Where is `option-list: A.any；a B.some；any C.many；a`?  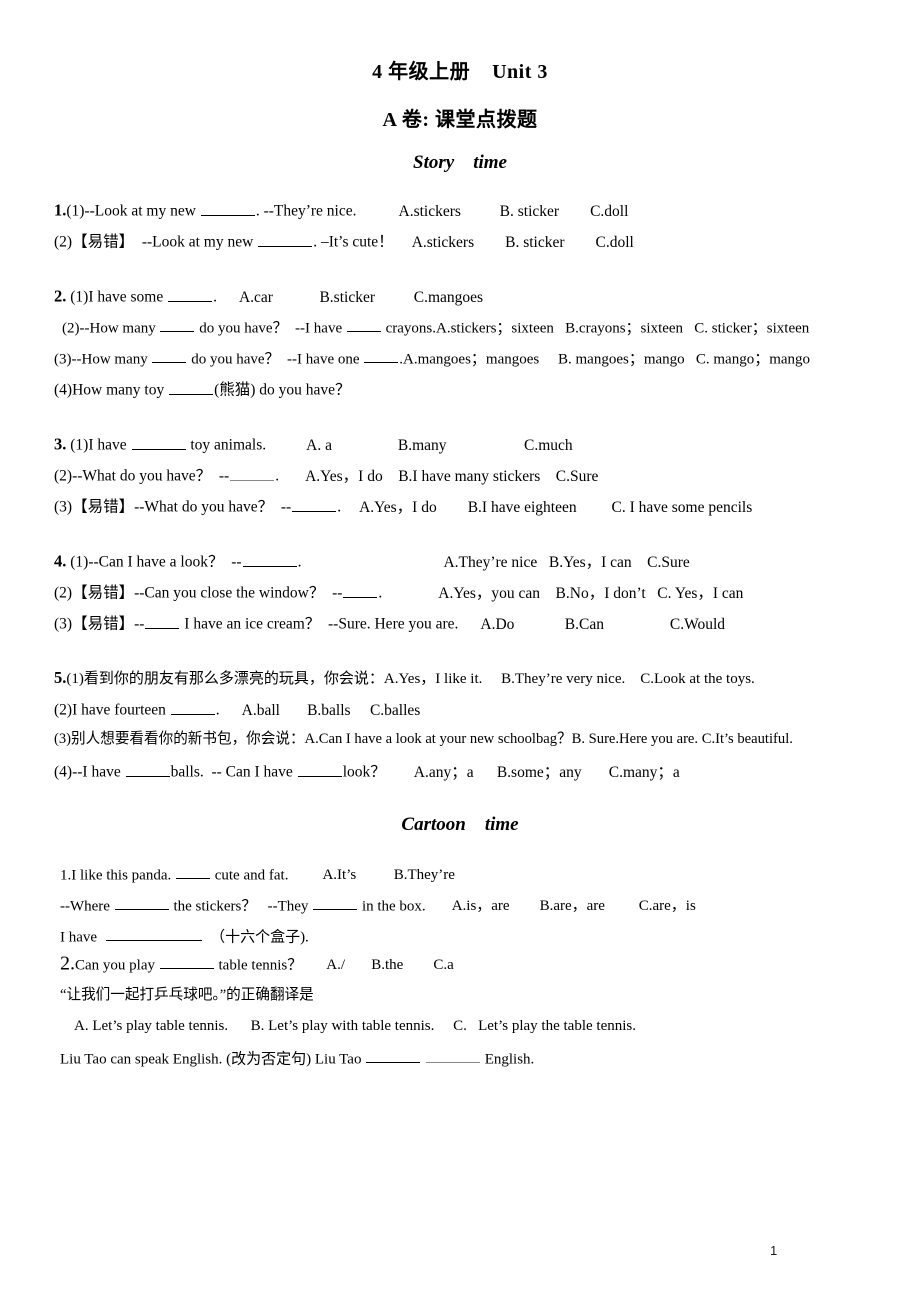
option-list: A.any；a B.some；any C.many；a is located at coordinates (546, 772).